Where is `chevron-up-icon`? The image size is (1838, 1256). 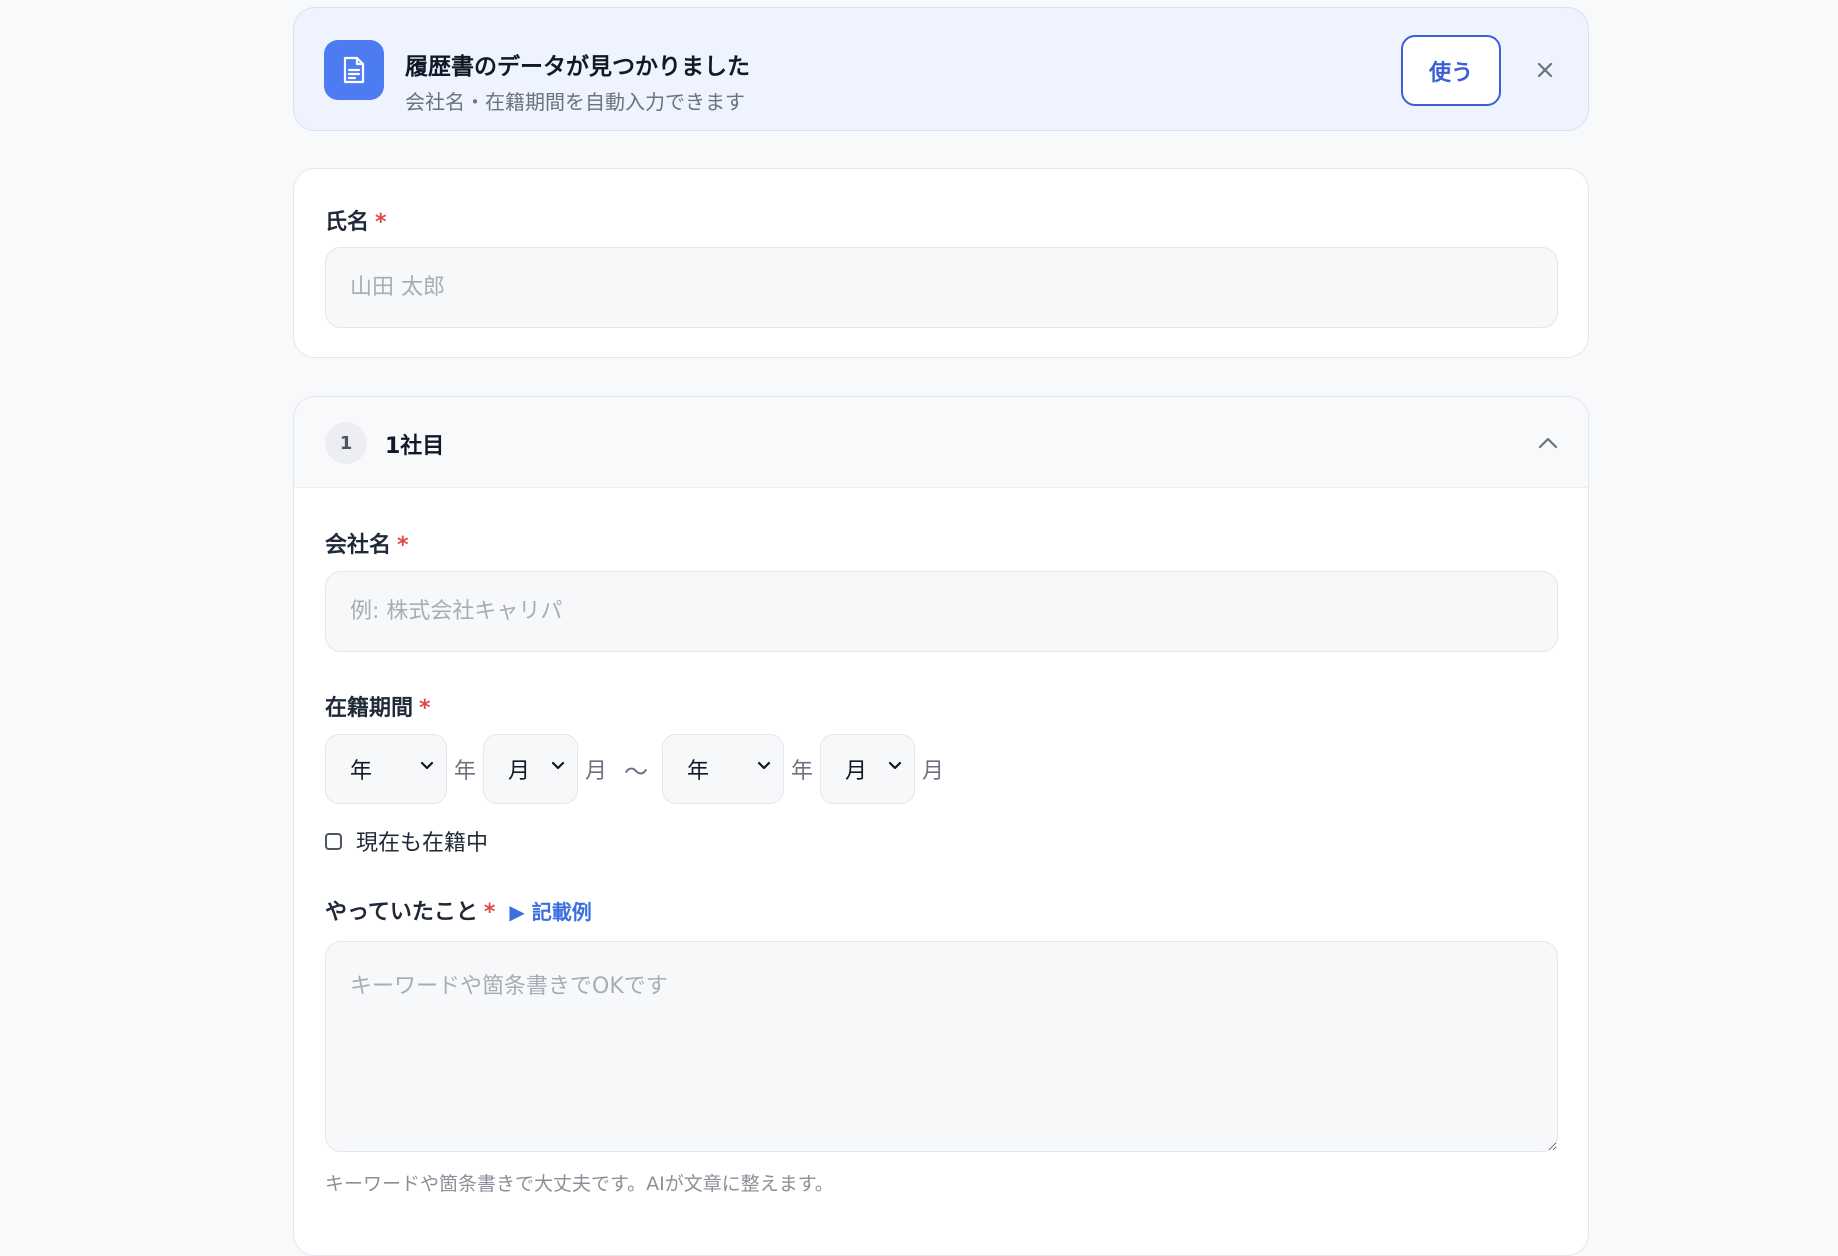 chevron-up-icon is located at coordinates (1548, 443).